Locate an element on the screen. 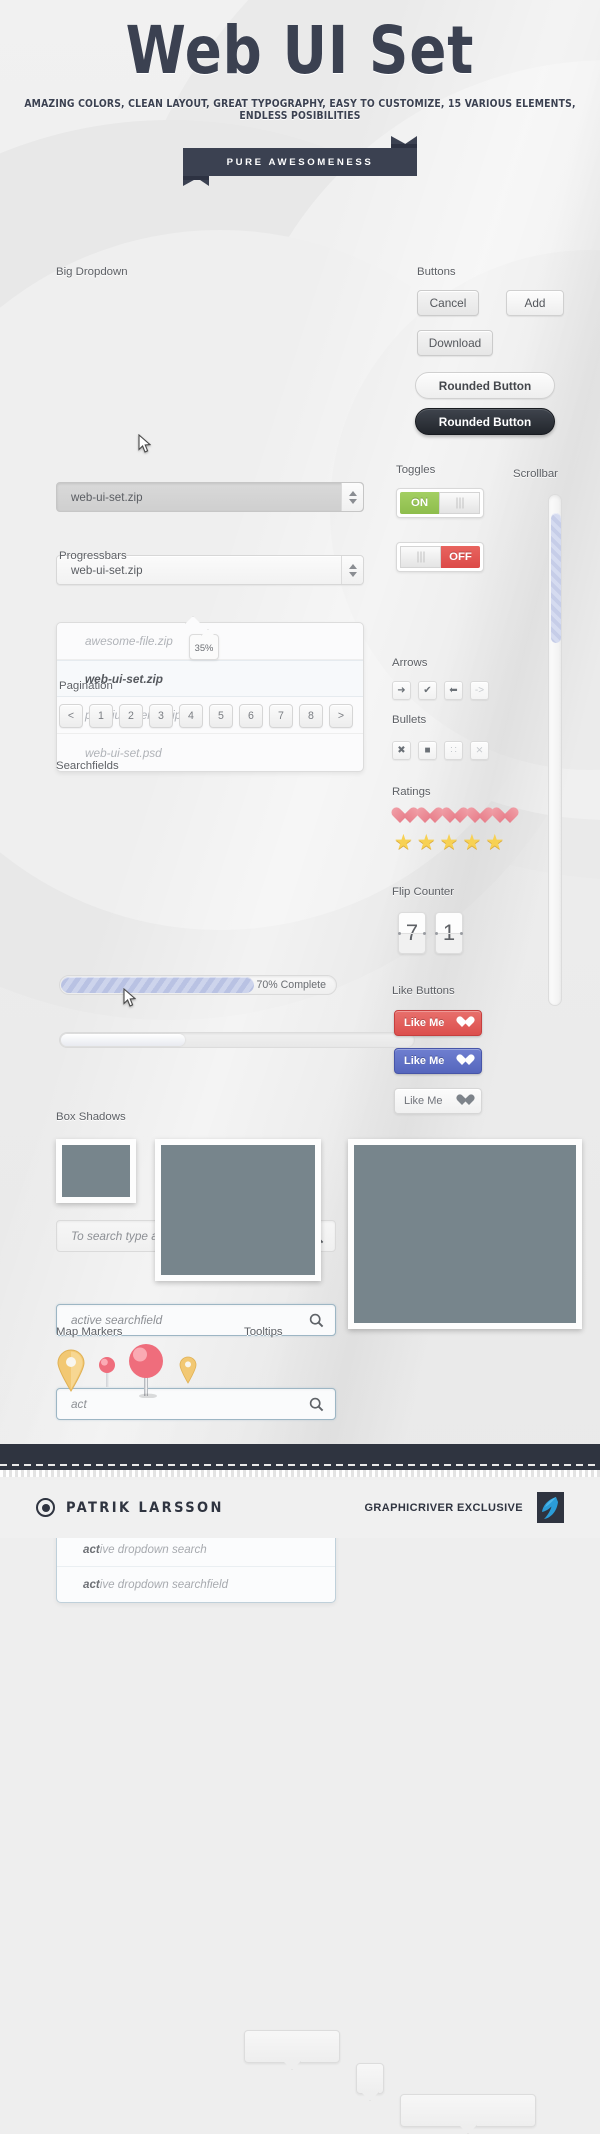  pagination-next: > is located at coordinates (341, 716).